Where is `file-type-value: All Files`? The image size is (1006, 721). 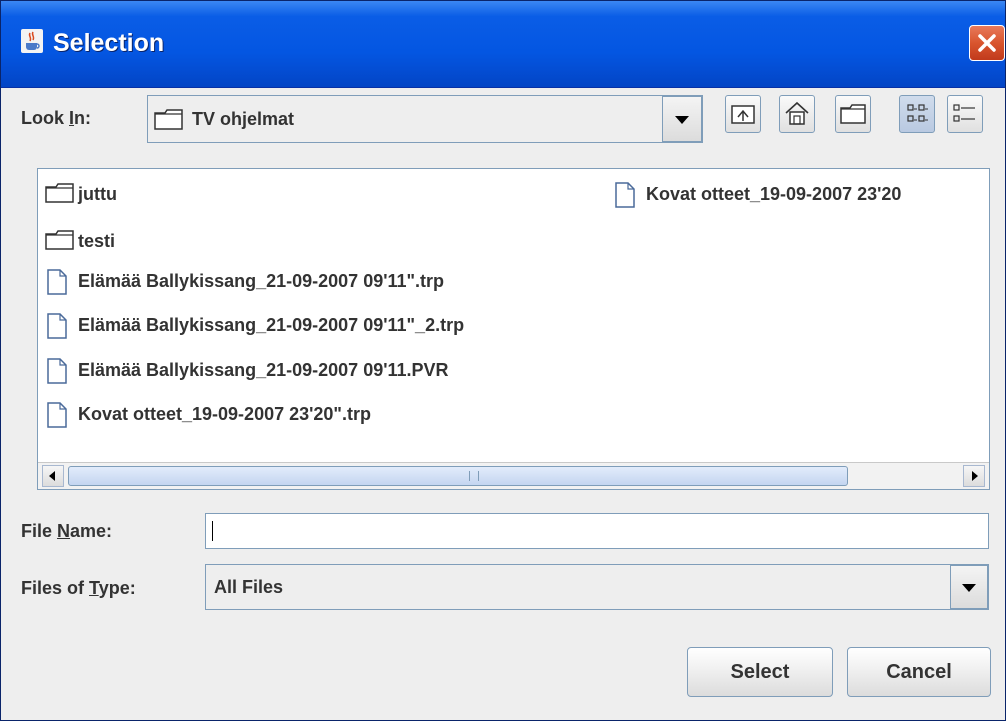 file-type-value: All Files is located at coordinates (249, 587).